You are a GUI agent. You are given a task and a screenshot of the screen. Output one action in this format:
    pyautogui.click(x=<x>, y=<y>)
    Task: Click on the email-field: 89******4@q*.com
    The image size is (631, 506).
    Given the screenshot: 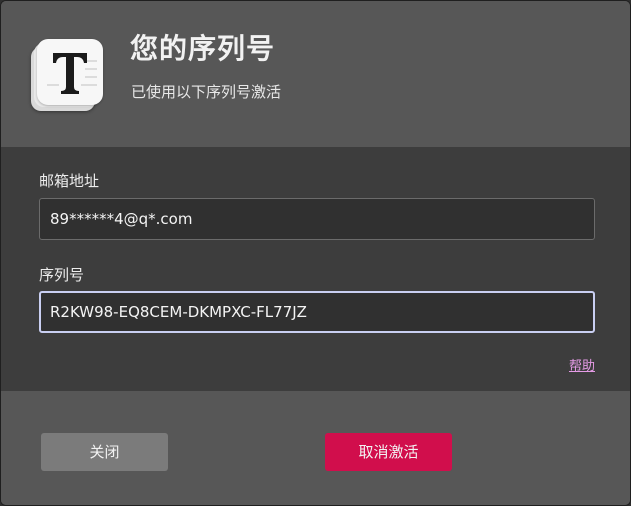 What is the action you would take?
    pyautogui.click(x=317, y=219)
    